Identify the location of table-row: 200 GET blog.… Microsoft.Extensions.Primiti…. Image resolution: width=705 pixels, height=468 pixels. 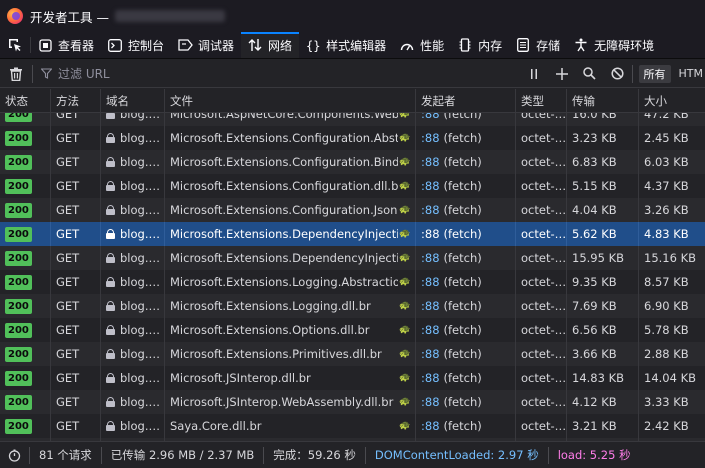
(352, 354).